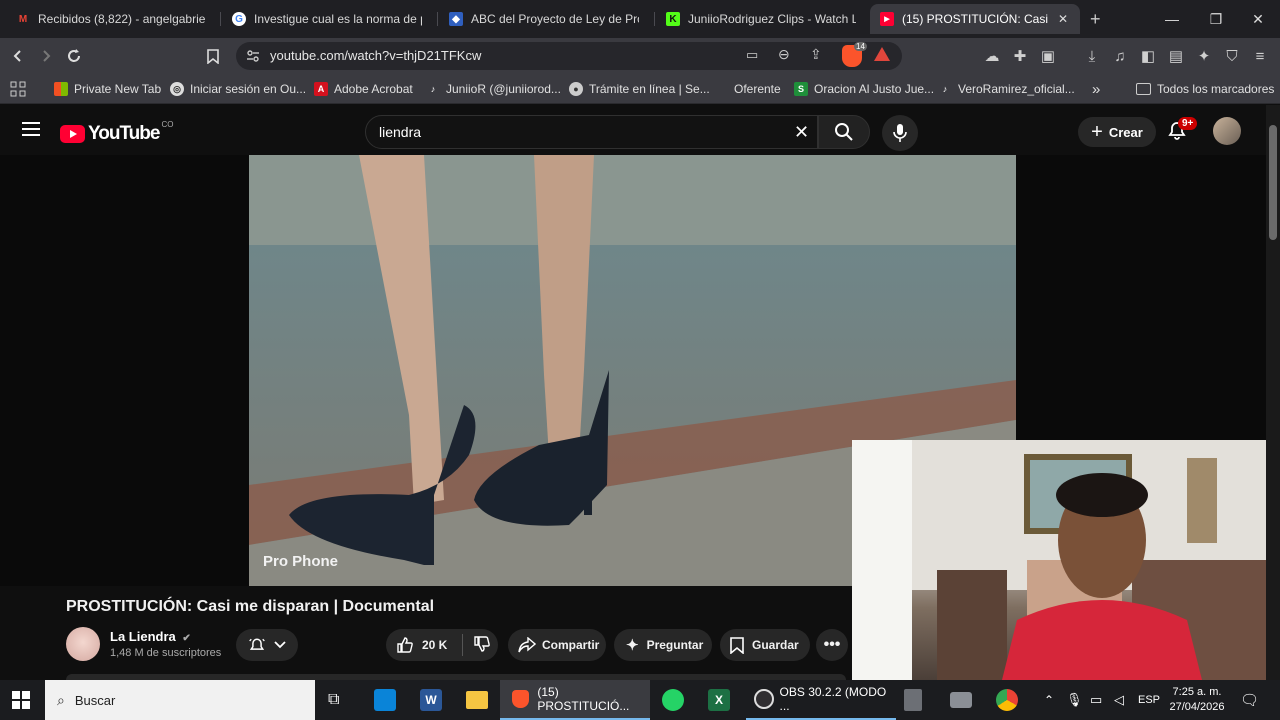 The height and width of the screenshot is (720, 1280). Describe the element at coordinates (1172, 19) in the screenshot. I see `minimize-button: —` at that location.